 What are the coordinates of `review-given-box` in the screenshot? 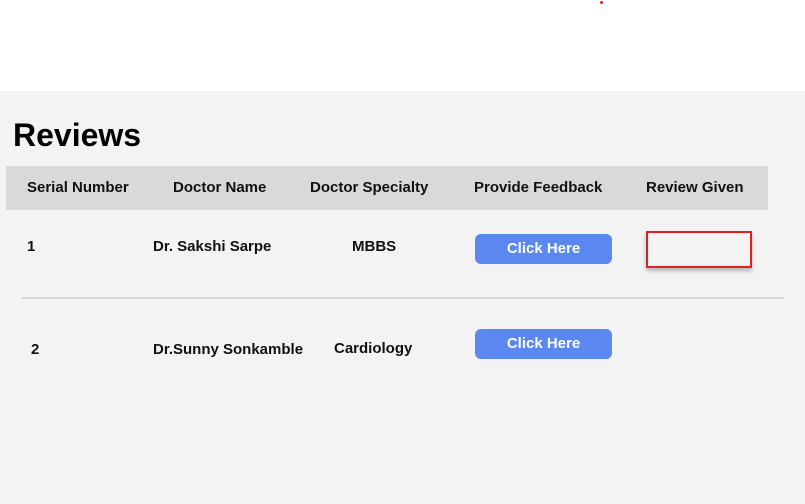 It's located at (699, 249).